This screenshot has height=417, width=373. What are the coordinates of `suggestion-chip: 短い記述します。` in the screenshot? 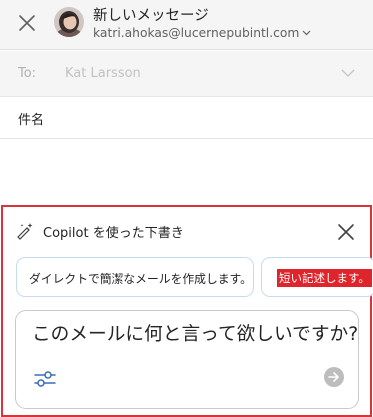 It's located at (317, 277).